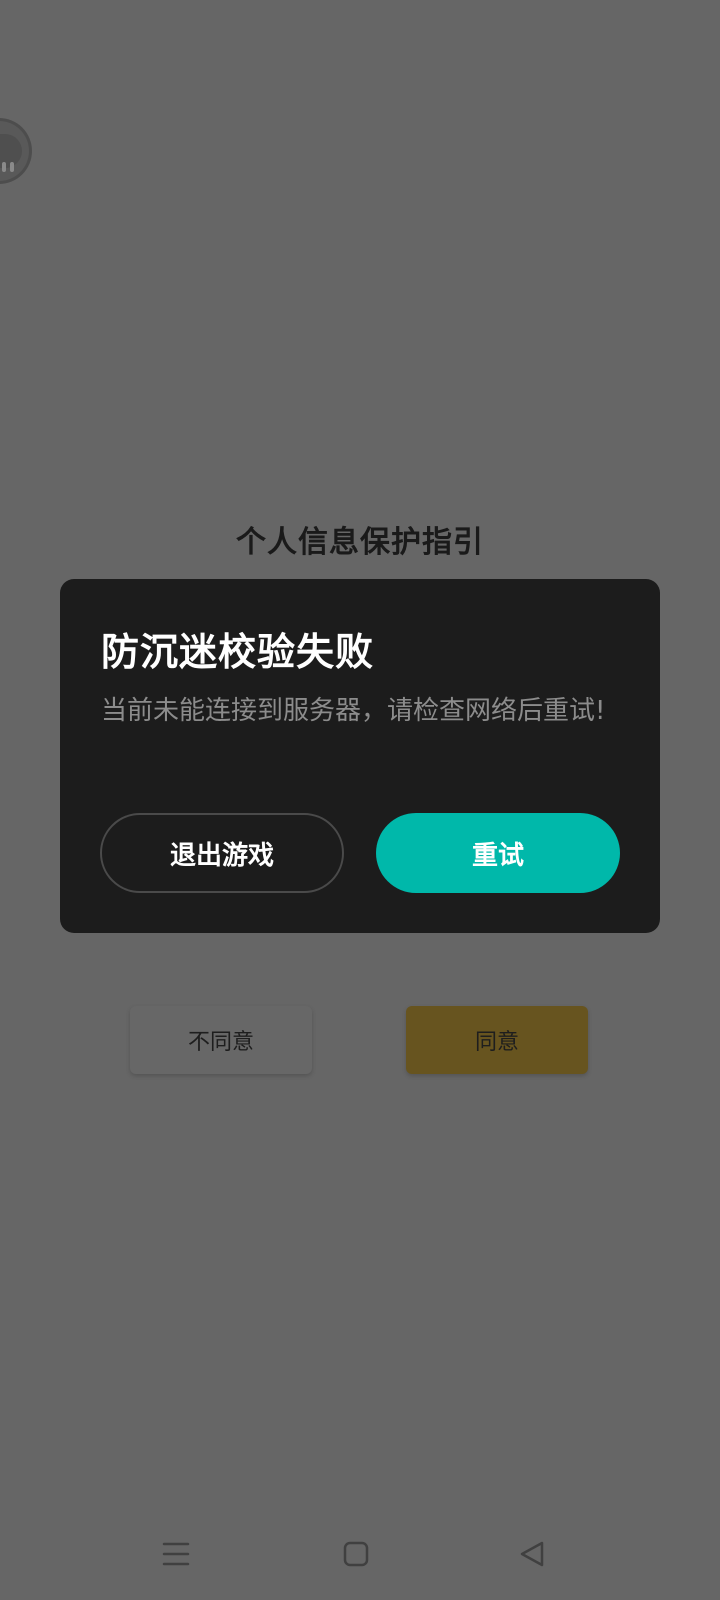 This screenshot has width=720, height=1600. I want to click on nav-home-button, so click(356, 1554).